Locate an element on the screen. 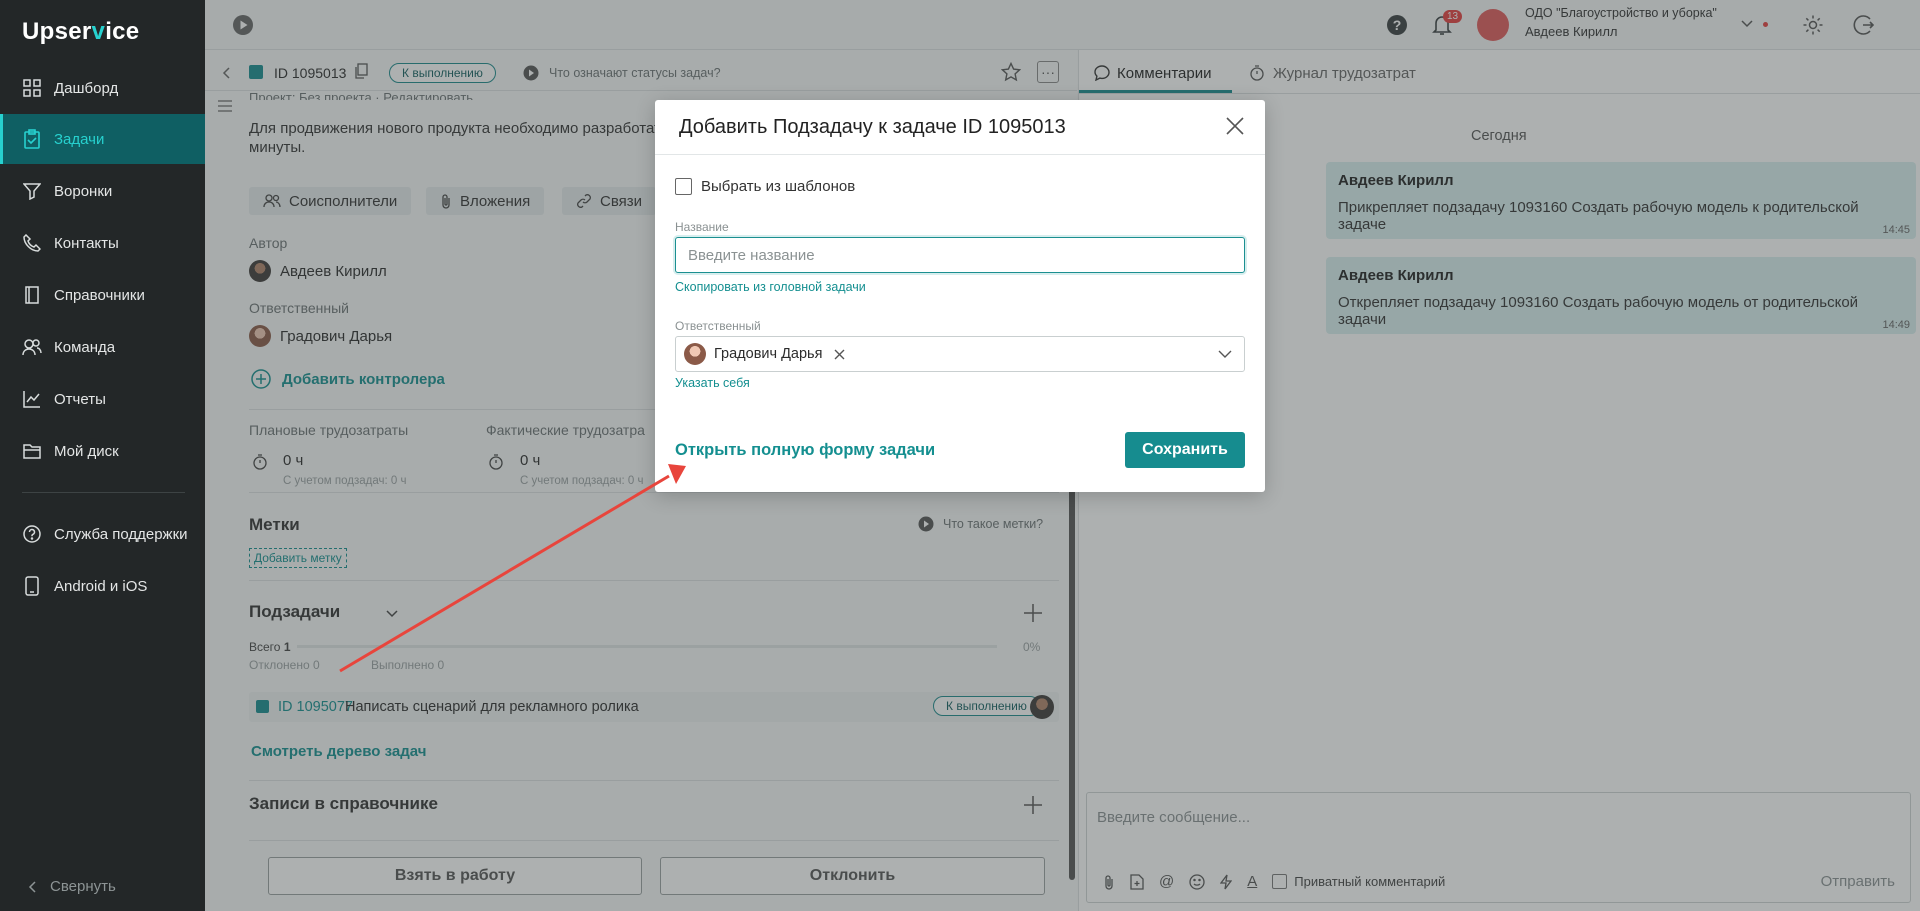 This screenshot has width=1920, height=911. folder-icon is located at coordinates (32, 451).